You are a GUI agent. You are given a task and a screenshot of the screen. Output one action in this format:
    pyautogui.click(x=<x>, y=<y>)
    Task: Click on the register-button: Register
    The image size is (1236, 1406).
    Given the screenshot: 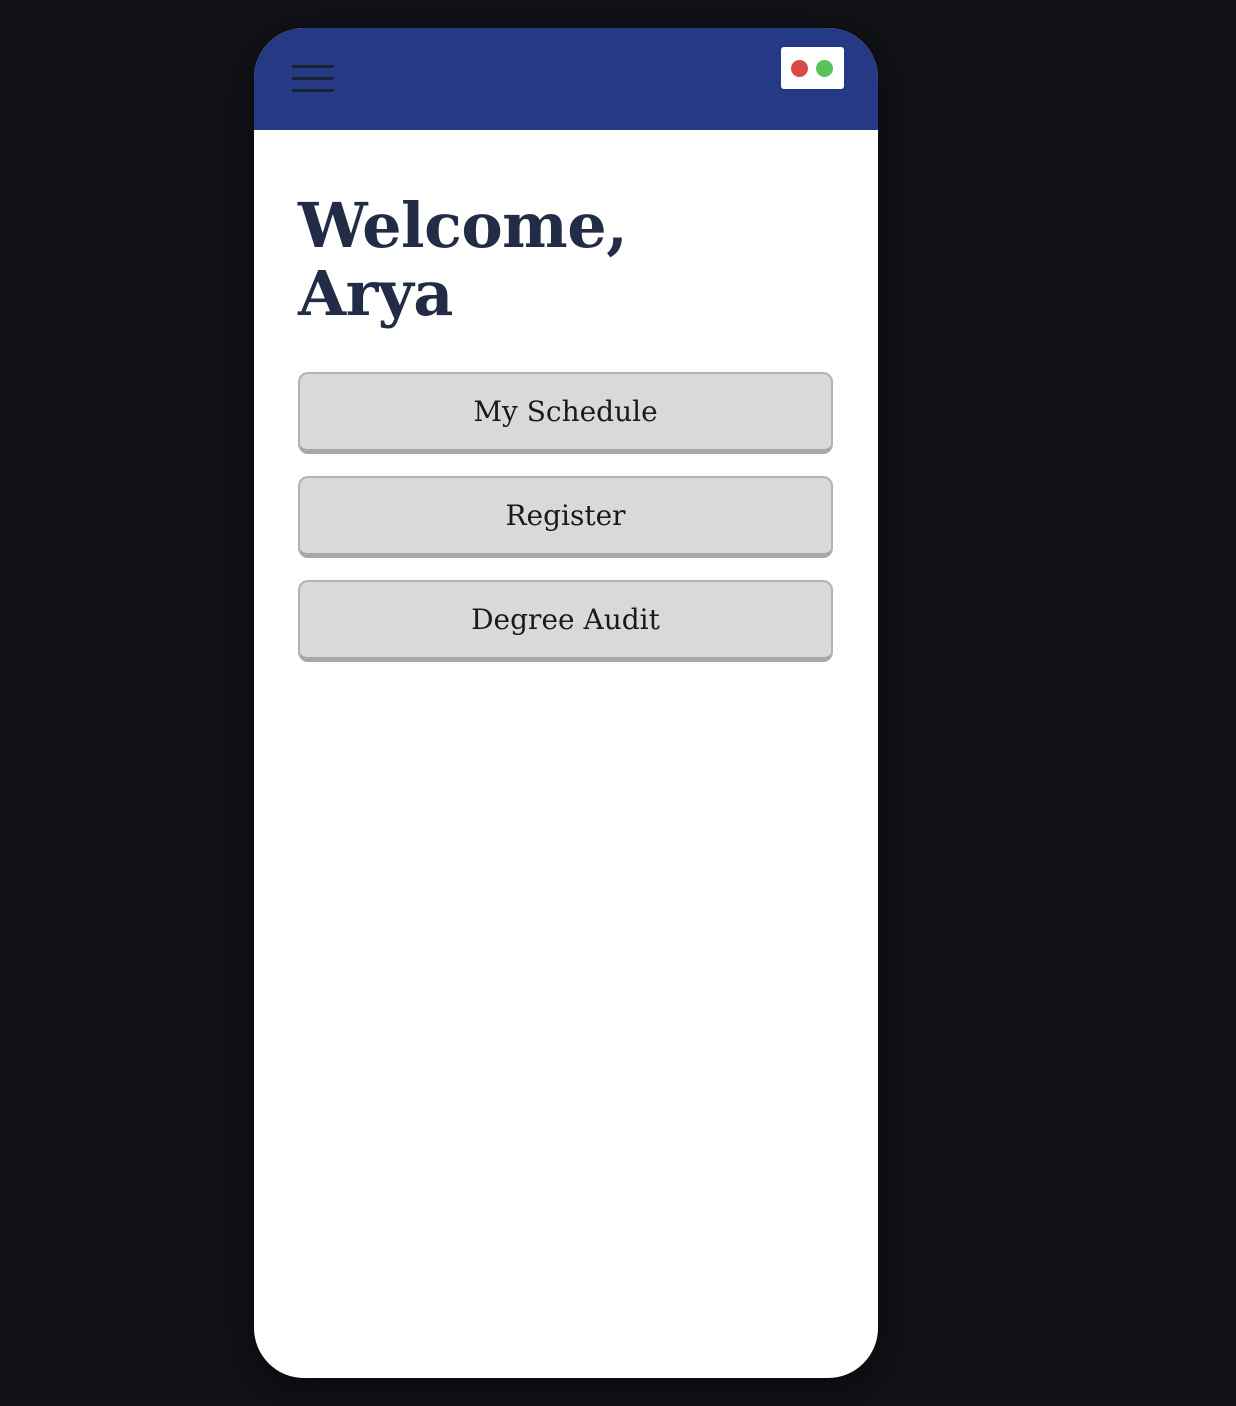 What is the action you would take?
    pyautogui.click(x=565, y=517)
    